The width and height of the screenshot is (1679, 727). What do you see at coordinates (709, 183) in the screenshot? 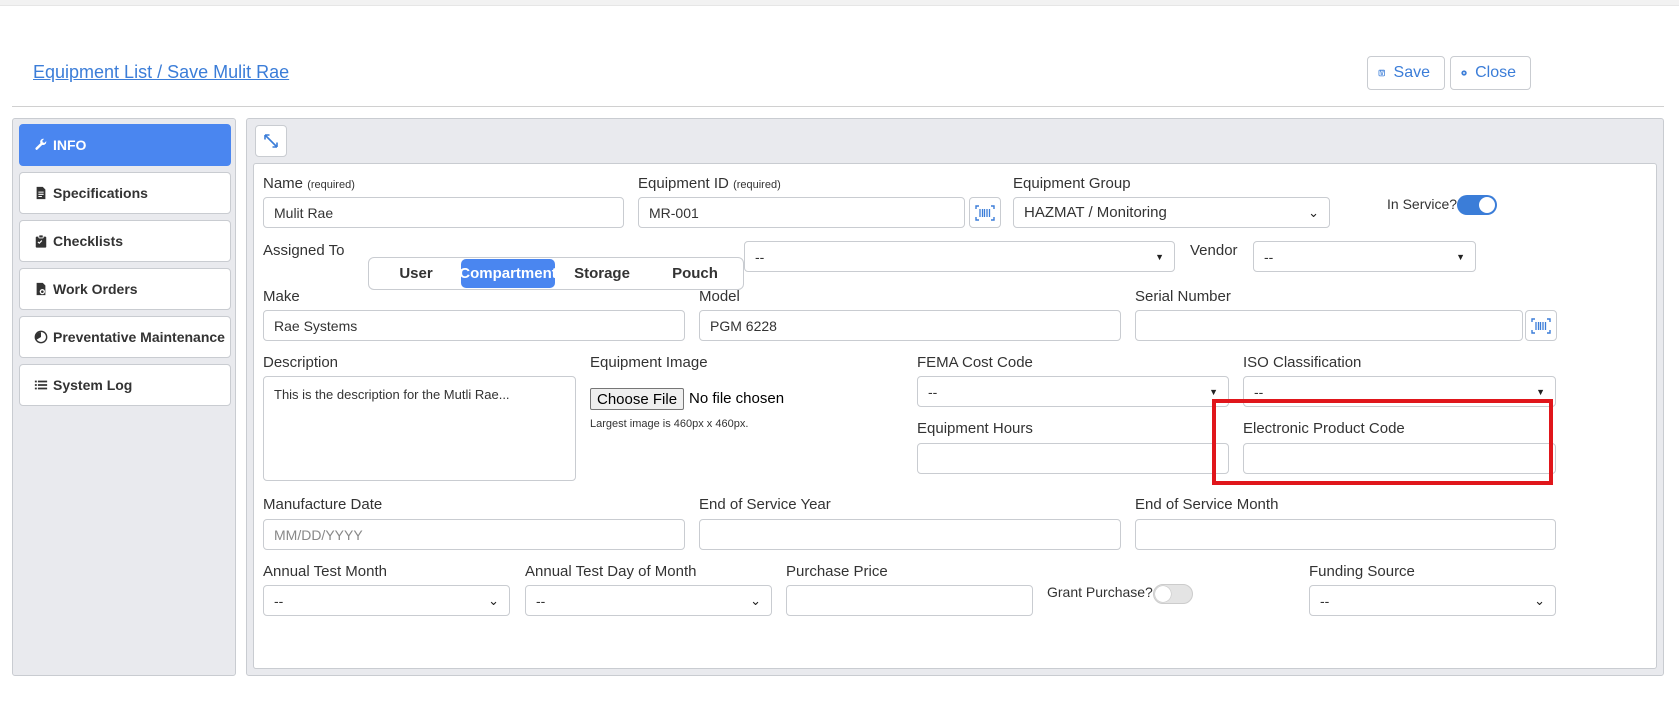
I see `equipment-id-label: Equipment ID (required)` at bounding box center [709, 183].